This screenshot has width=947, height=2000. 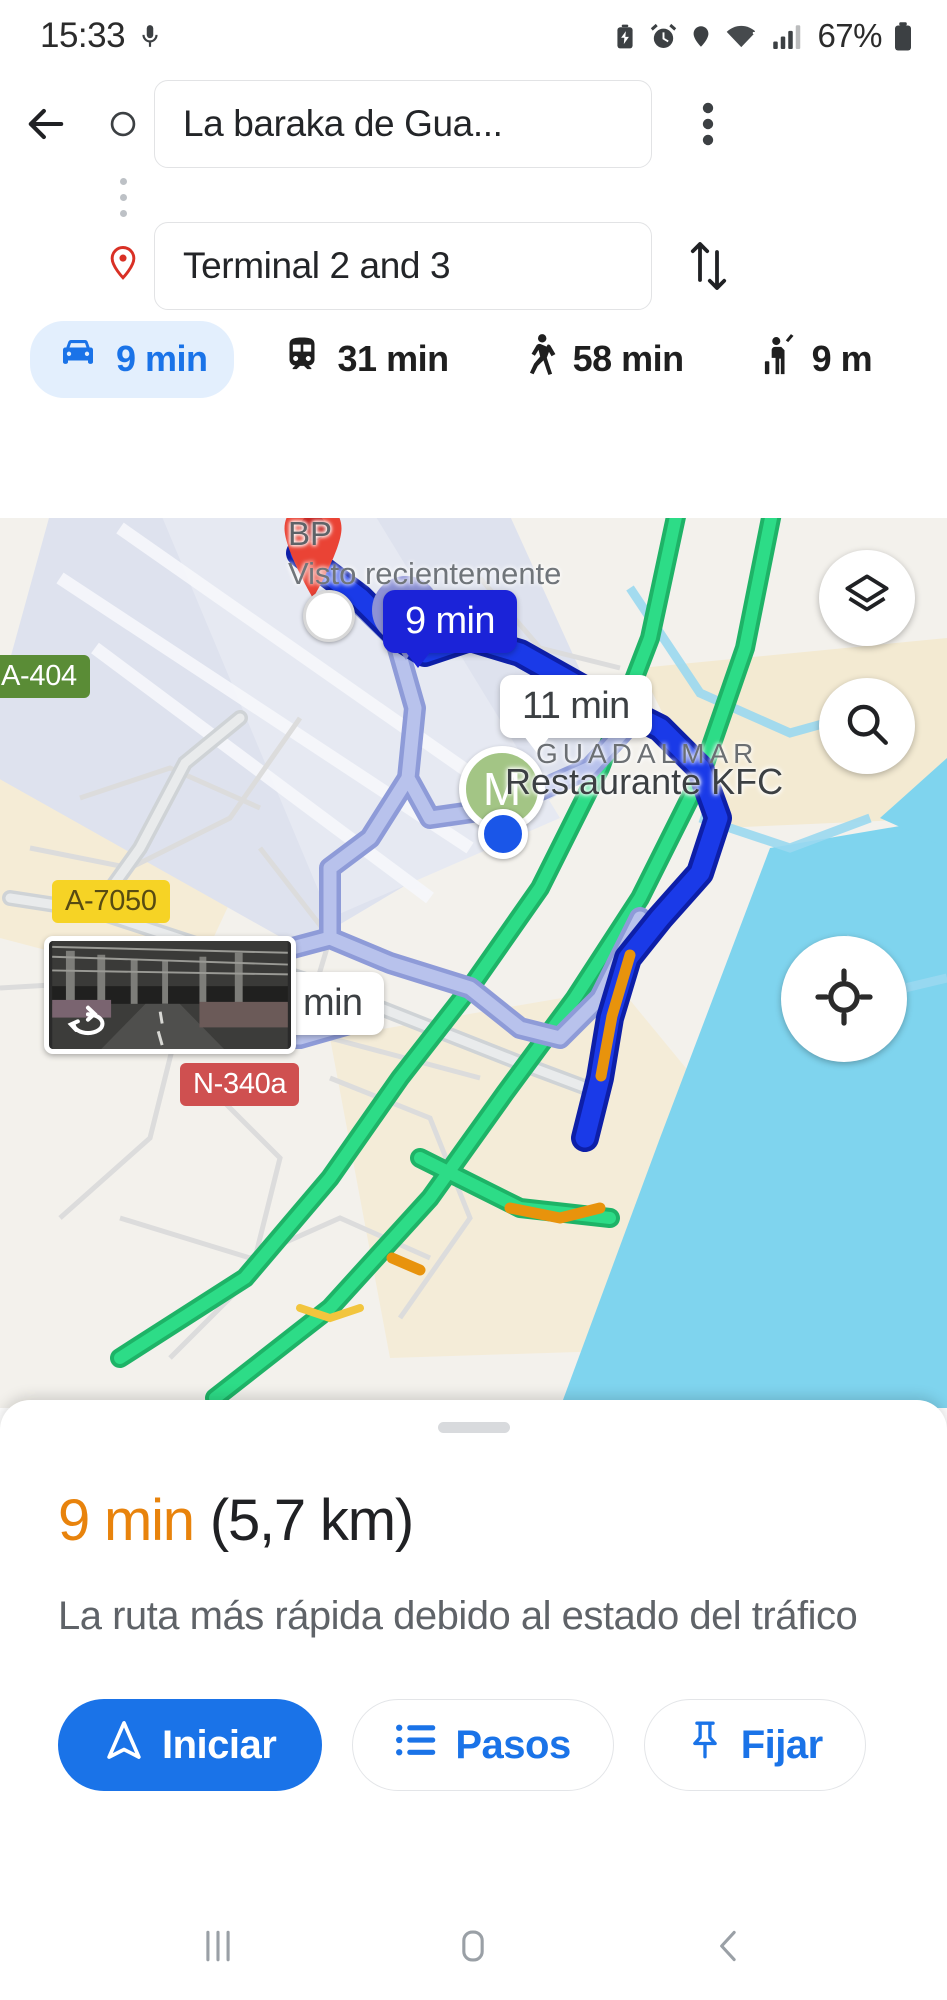 What do you see at coordinates (123, 197) in the screenshot?
I see `route-dots-connector` at bounding box center [123, 197].